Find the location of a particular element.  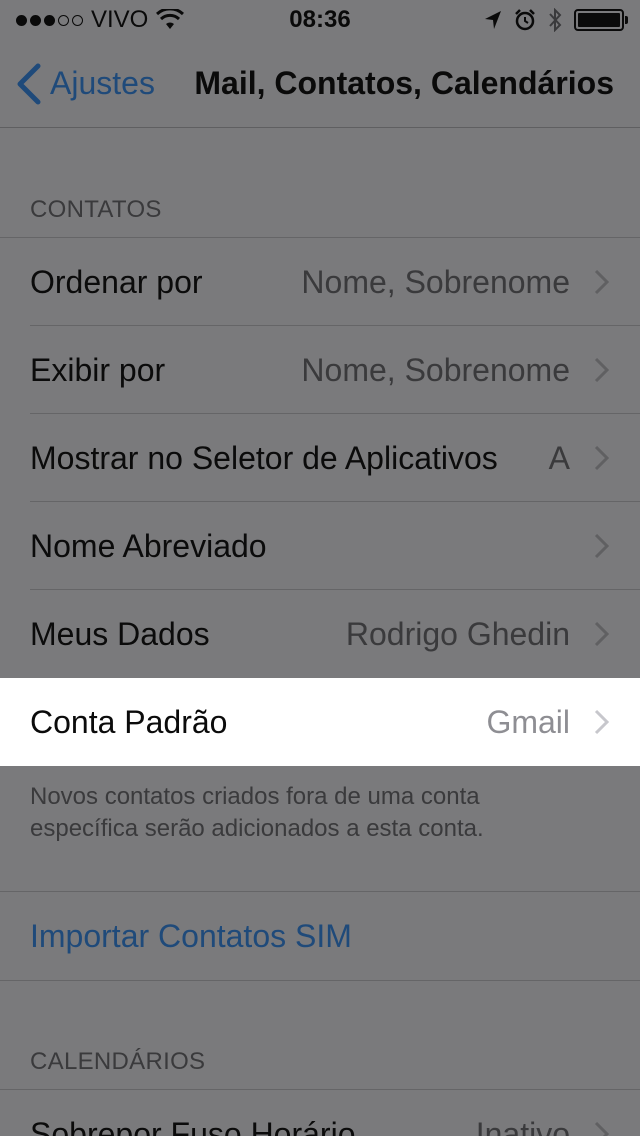

bluetooth-icon is located at coordinates (555, 20).